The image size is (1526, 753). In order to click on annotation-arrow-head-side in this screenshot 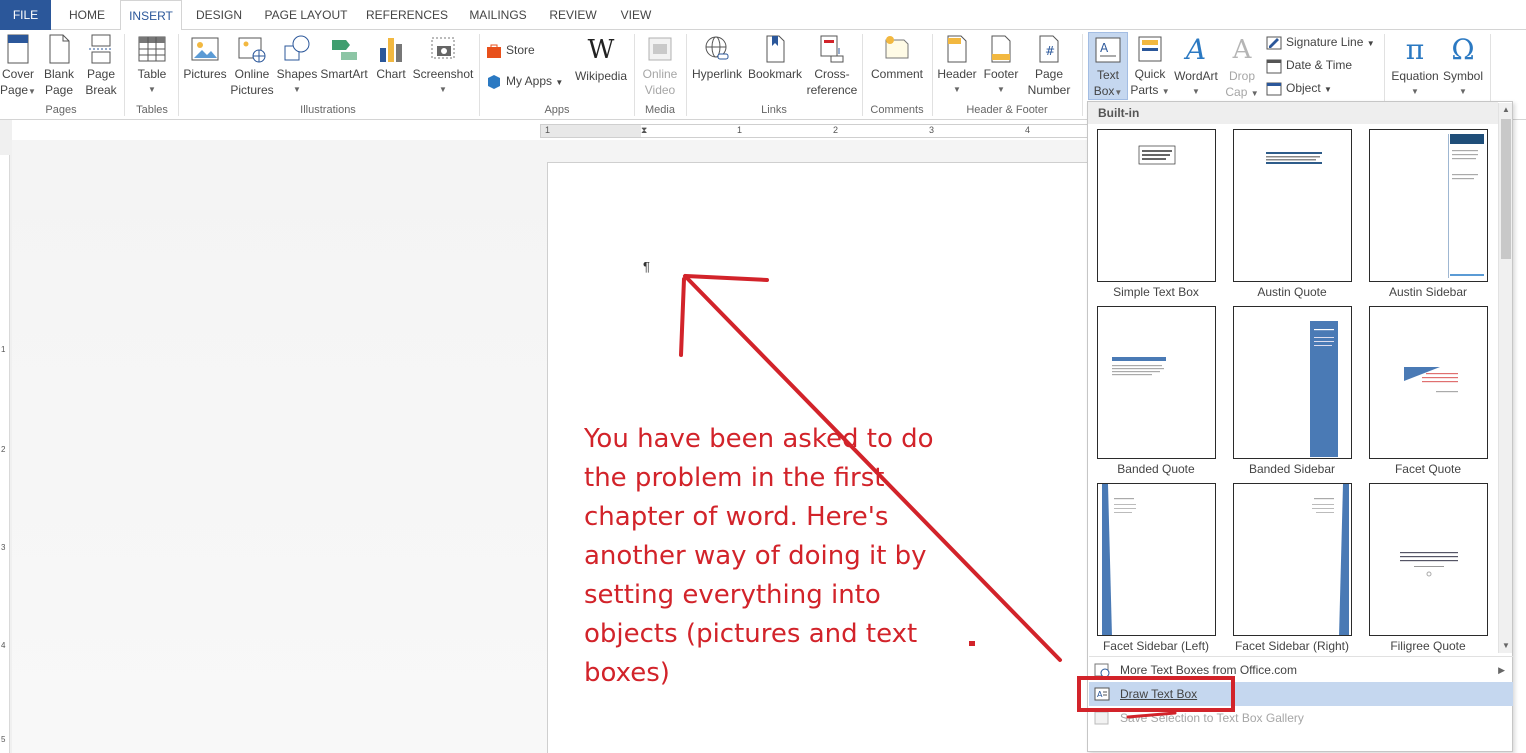, I will do `click(682, 317)`.